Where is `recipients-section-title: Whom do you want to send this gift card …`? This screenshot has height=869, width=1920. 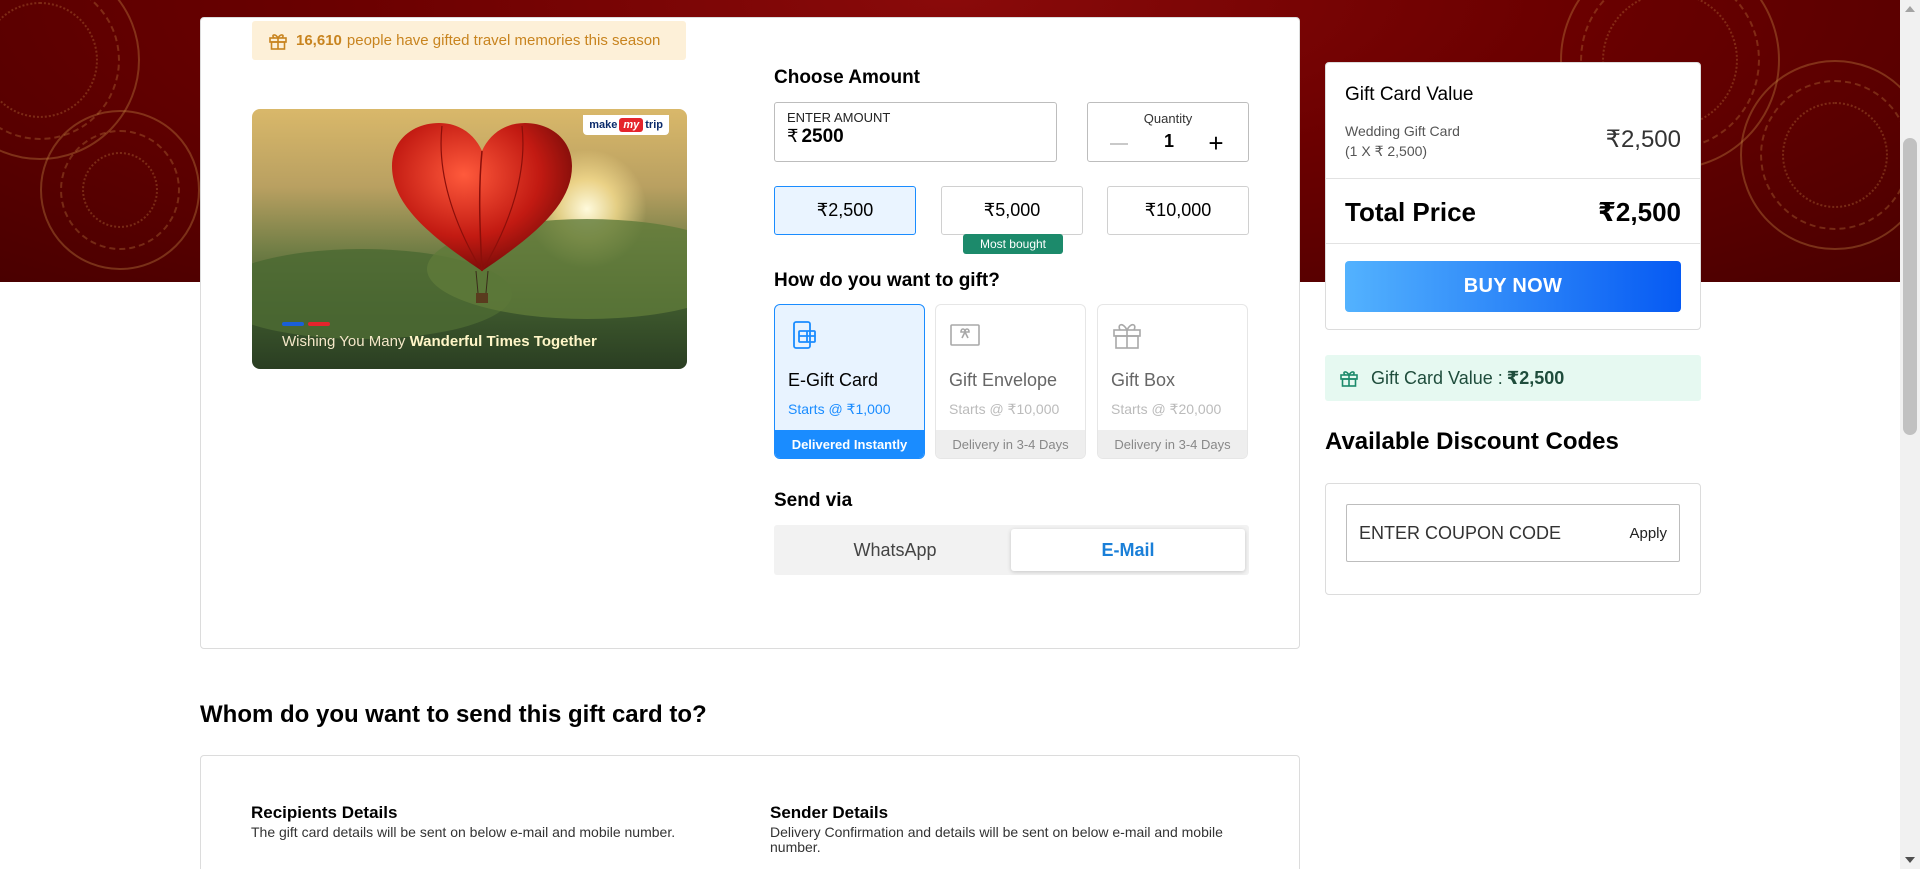
recipients-section-title: Whom do you want to send this gift card … is located at coordinates (453, 714).